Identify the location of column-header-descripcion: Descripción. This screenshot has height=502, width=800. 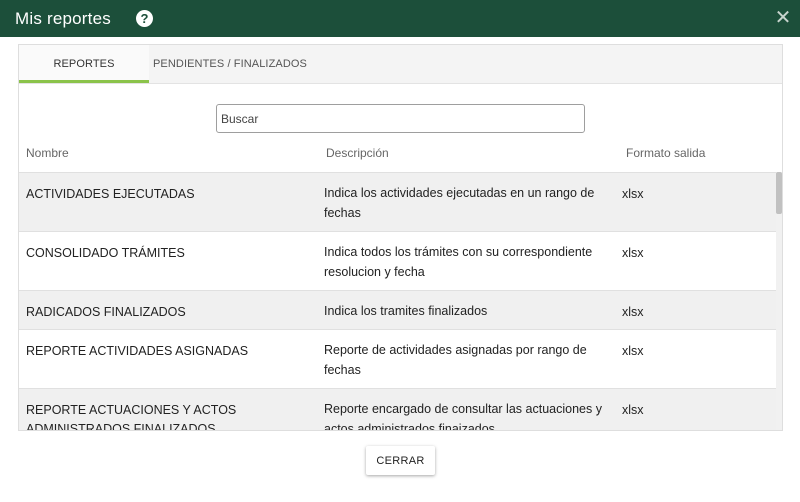
(357, 153).